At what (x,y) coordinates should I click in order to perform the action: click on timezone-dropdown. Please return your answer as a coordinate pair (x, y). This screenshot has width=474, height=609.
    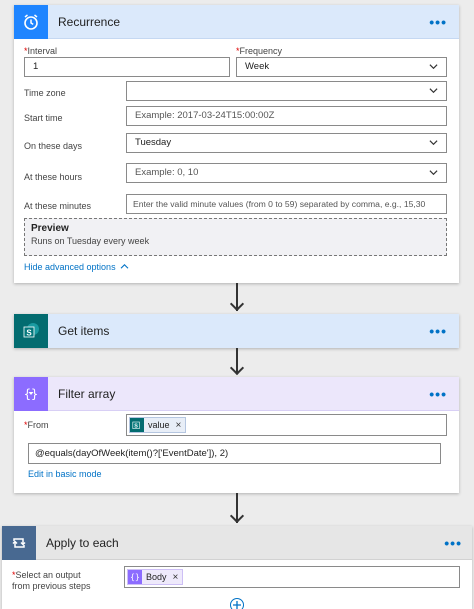
    Looking at the image, I should click on (286, 91).